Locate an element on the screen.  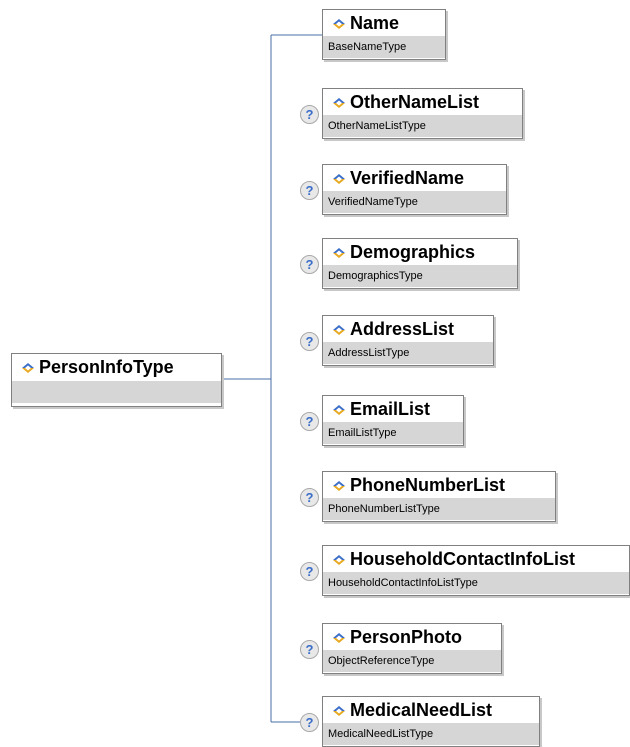
element-title: MedicalNeedList is located at coordinates (431, 710).